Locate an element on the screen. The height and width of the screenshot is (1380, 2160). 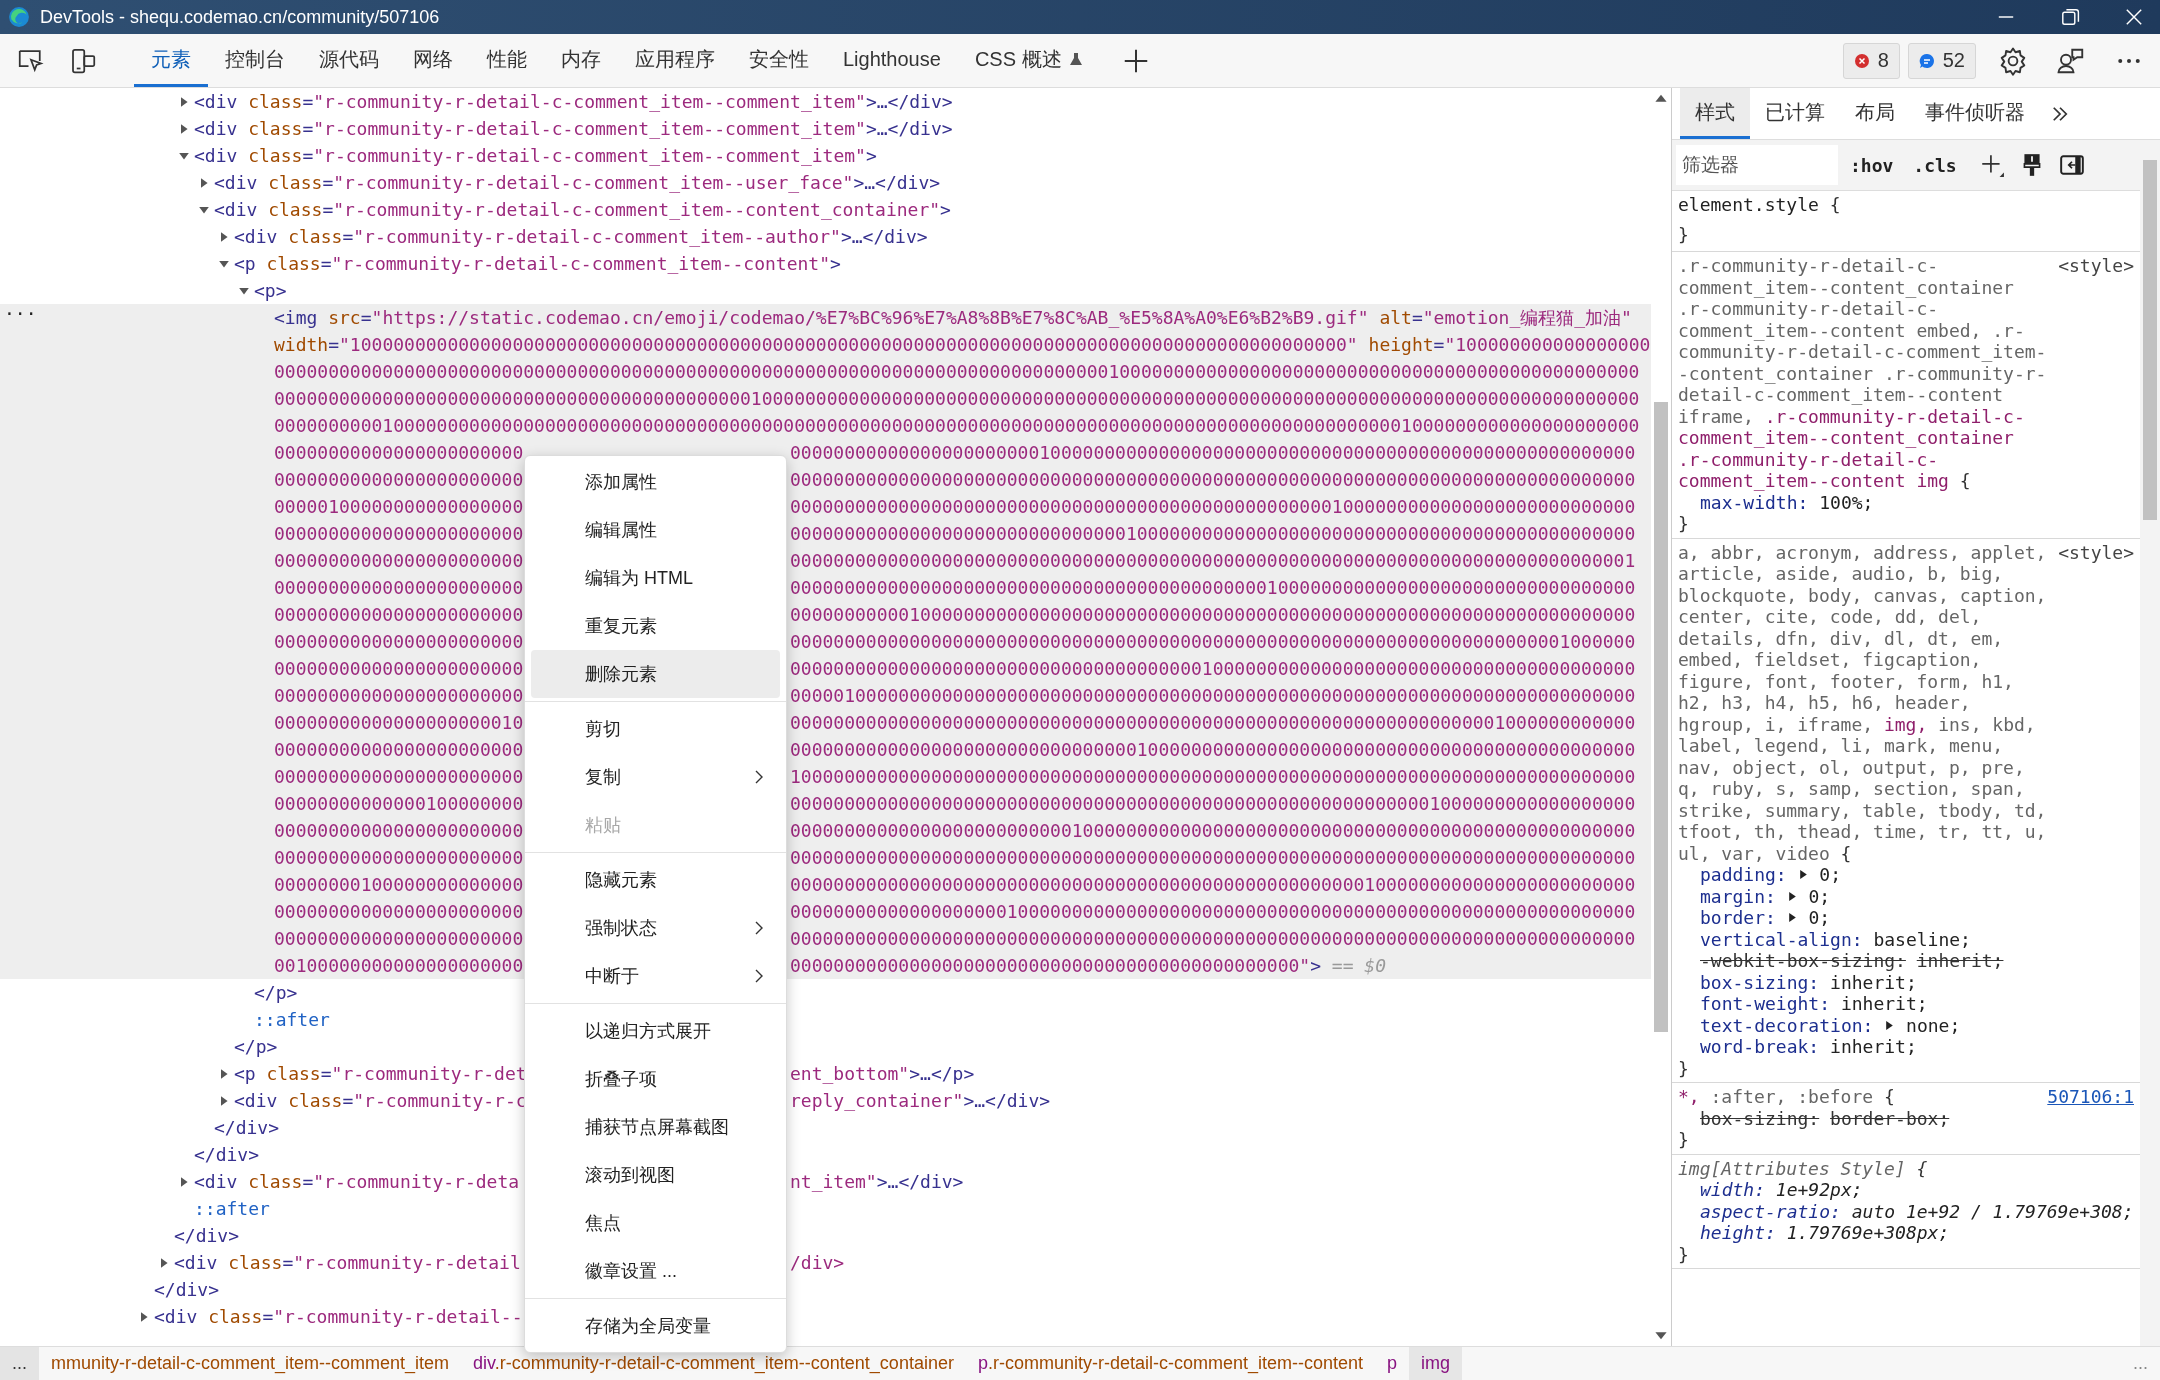
menu-item: 隐藏元素 is located at coordinates (655, 880).